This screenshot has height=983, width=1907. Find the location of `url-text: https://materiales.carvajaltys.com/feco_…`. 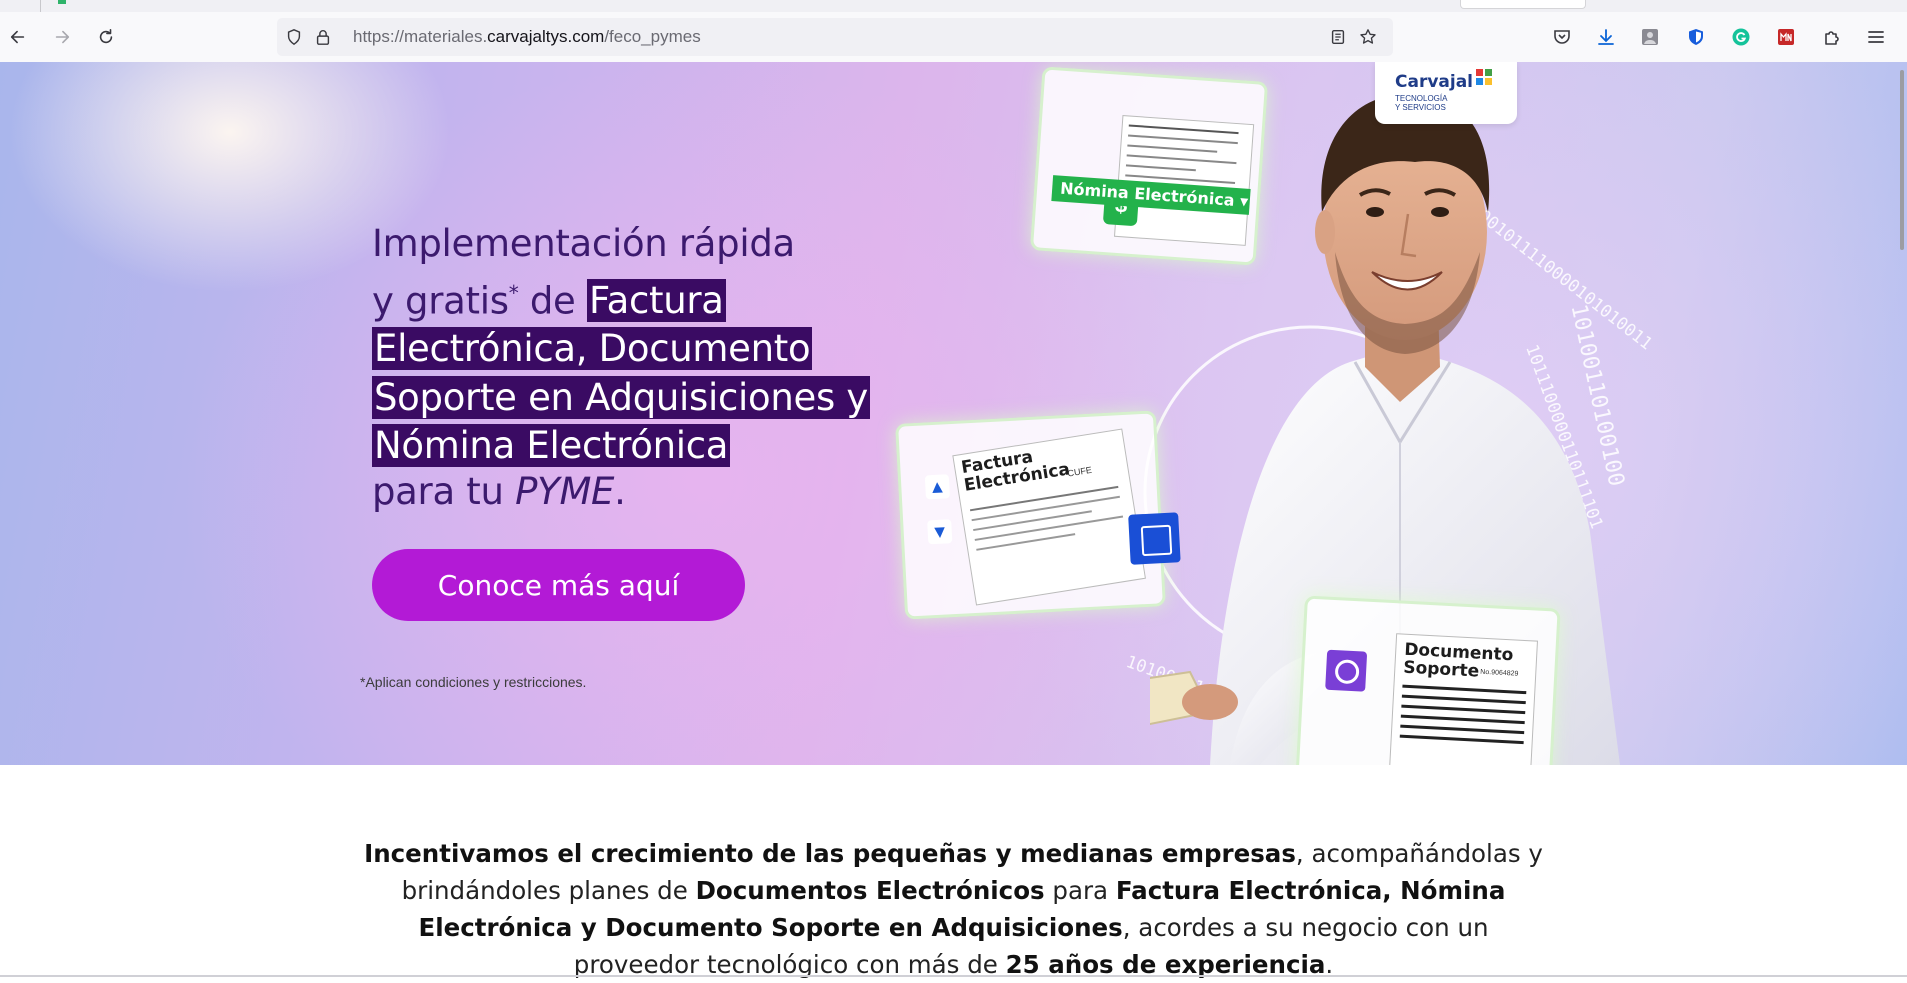

url-text: https://materiales.carvajaltys.com/feco_… is located at coordinates (527, 37).